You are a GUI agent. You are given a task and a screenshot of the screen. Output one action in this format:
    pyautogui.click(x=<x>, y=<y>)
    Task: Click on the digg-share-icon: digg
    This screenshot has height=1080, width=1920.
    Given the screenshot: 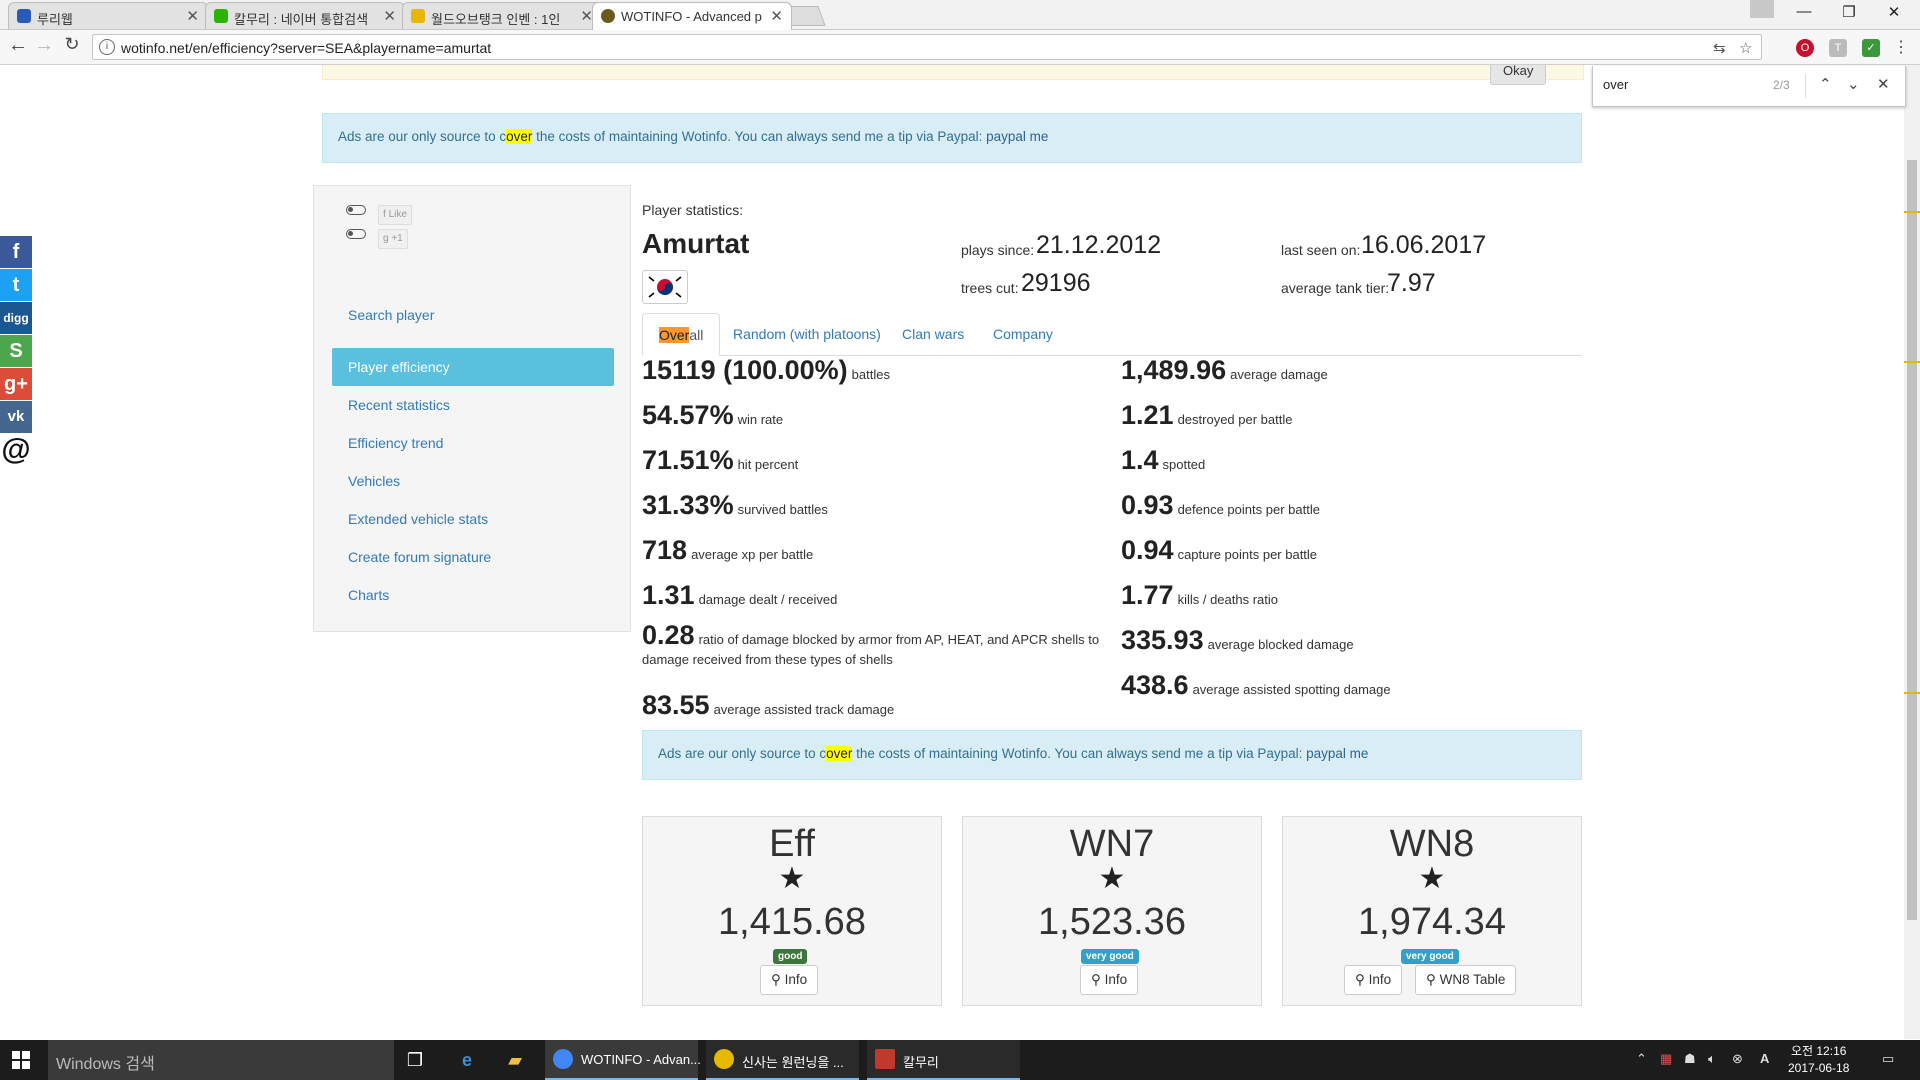 What is the action you would take?
    pyautogui.click(x=16, y=318)
    